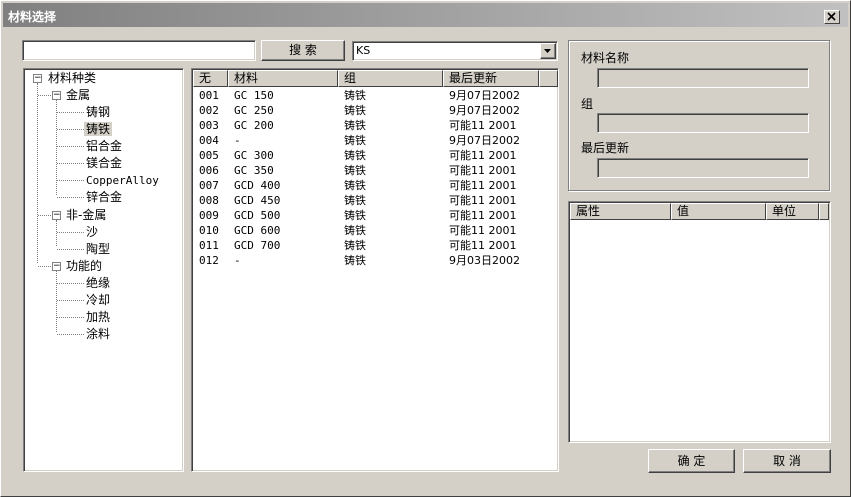 The height and width of the screenshot is (497, 851). I want to click on root-expander: −, so click(37, 78).